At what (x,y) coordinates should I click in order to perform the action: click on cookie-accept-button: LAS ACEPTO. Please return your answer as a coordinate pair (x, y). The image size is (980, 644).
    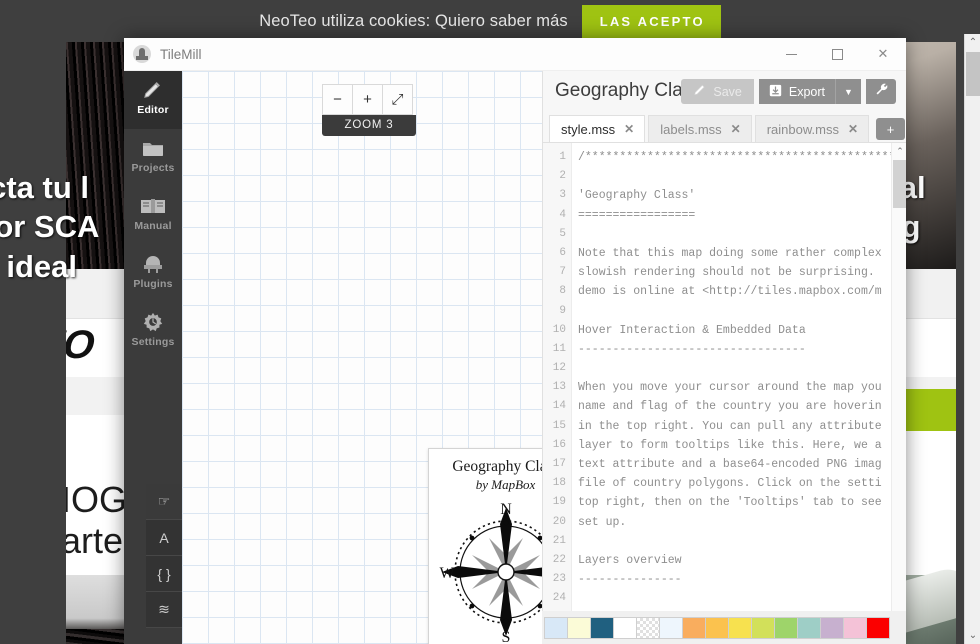
    Looking at the image, I should click on (651, 21).